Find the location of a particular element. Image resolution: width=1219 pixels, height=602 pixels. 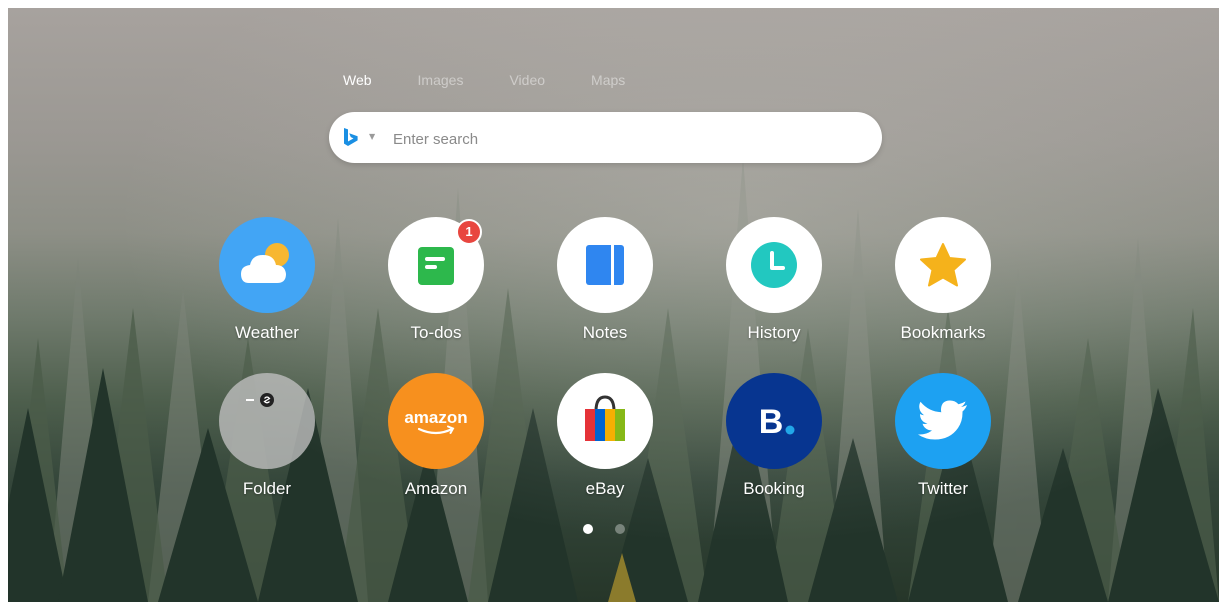

tile-history: History is located at coordinates (774, 287).